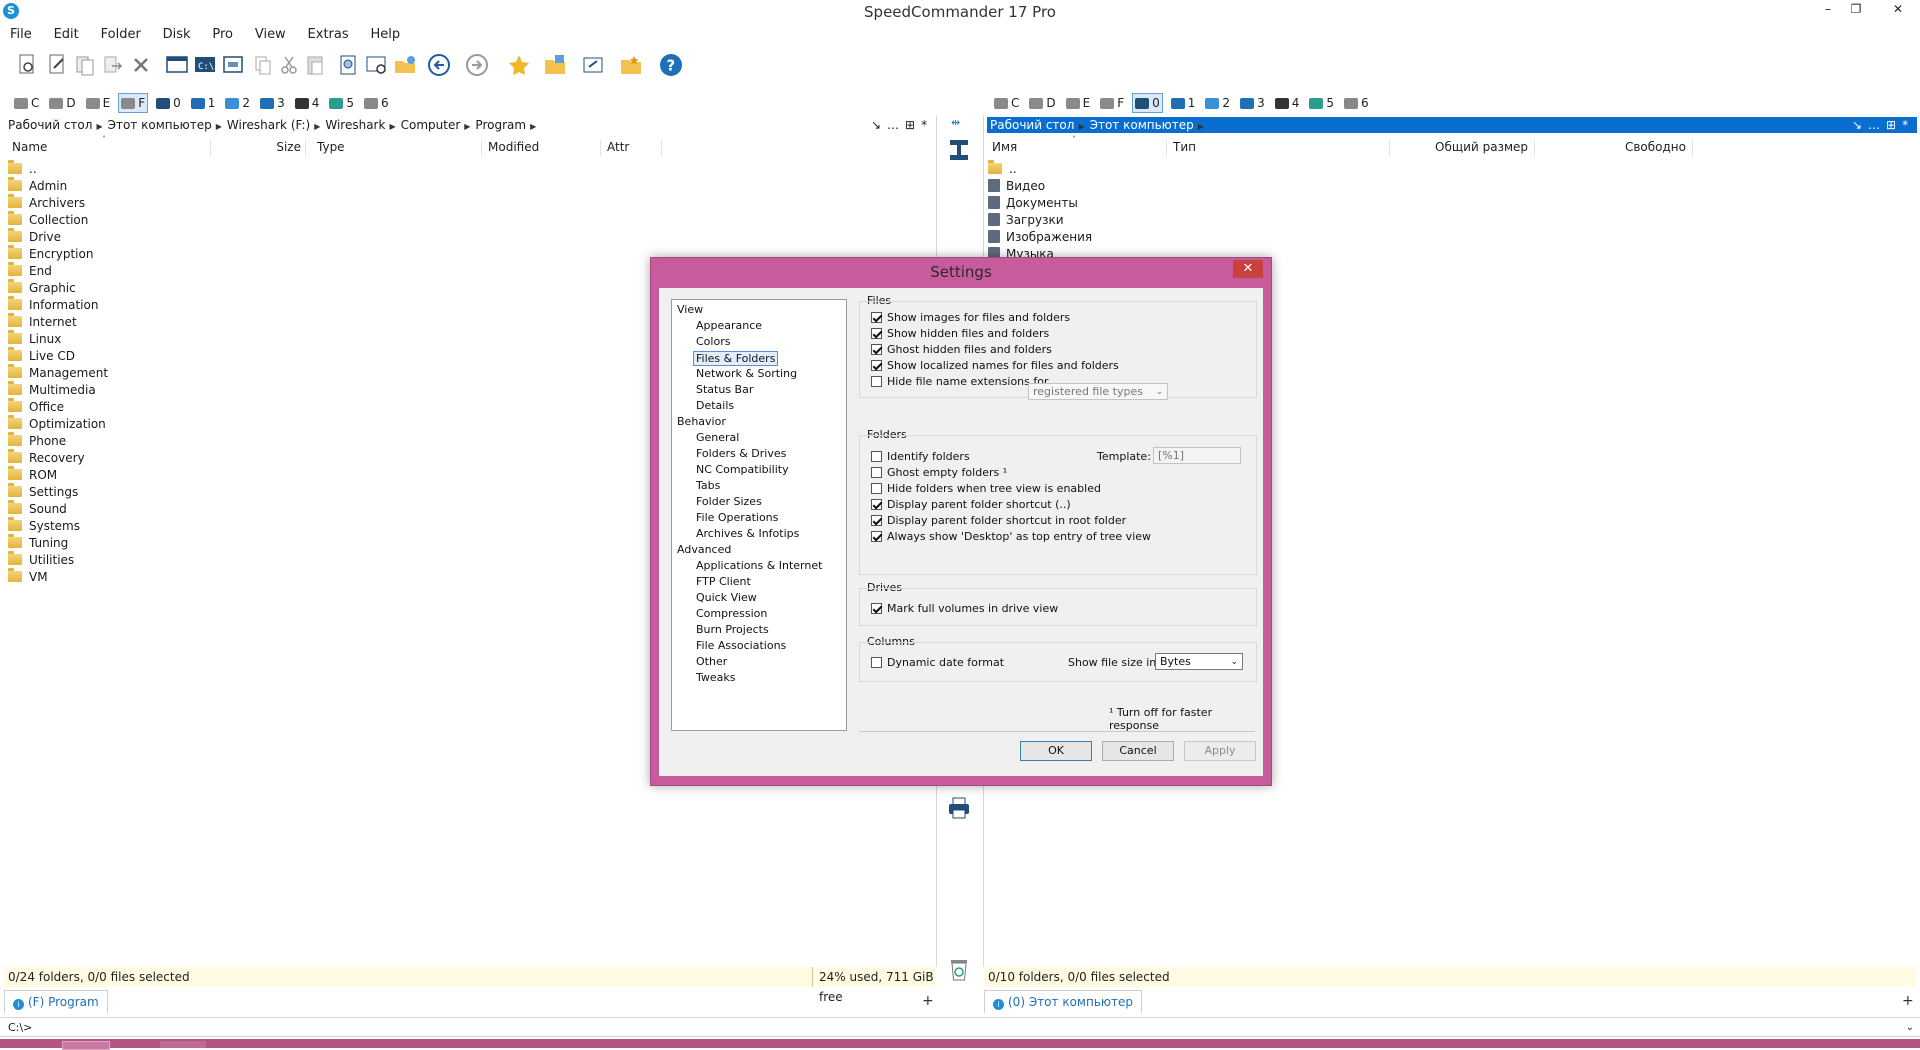  What do you see at coordinates (746, 373) in the screenshot?
I see `tree-item: Network & Sorting` at bounding box center [746, 373].